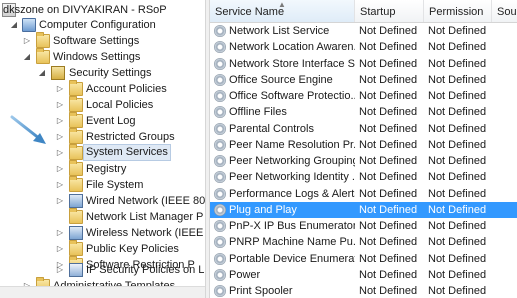 The width and height of the screenshot is (517, 298). Describe the element at coordinates (292, 193) in the screenshot. I see `service-name-cell: Performance Logs & Alerts` at that location.